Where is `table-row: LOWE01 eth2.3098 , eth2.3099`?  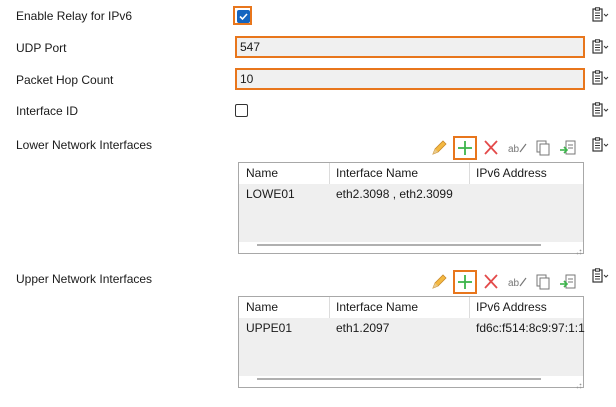
table-row: LOWE01 eth2.3098 , eth2.3099 is located at coordinates (411, 194).